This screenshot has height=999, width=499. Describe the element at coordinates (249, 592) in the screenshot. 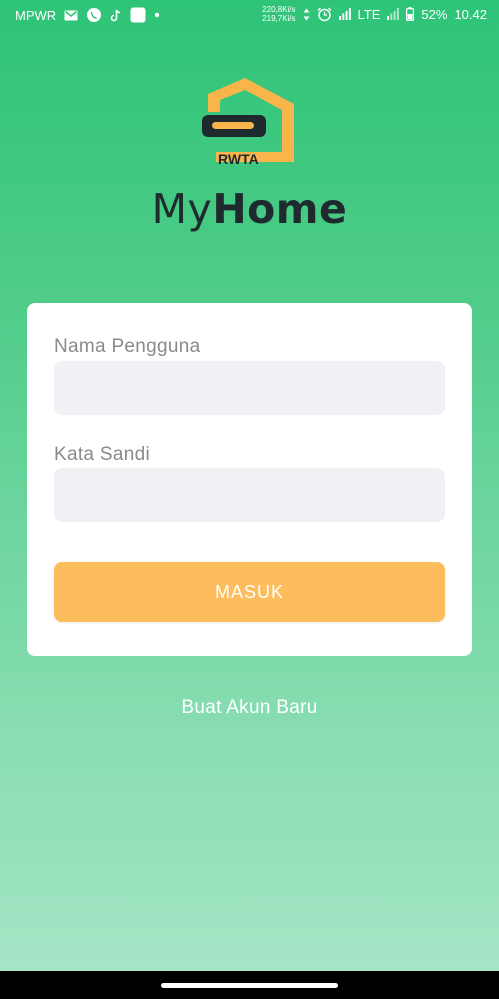

I see `login-button: MASUK` at that location.